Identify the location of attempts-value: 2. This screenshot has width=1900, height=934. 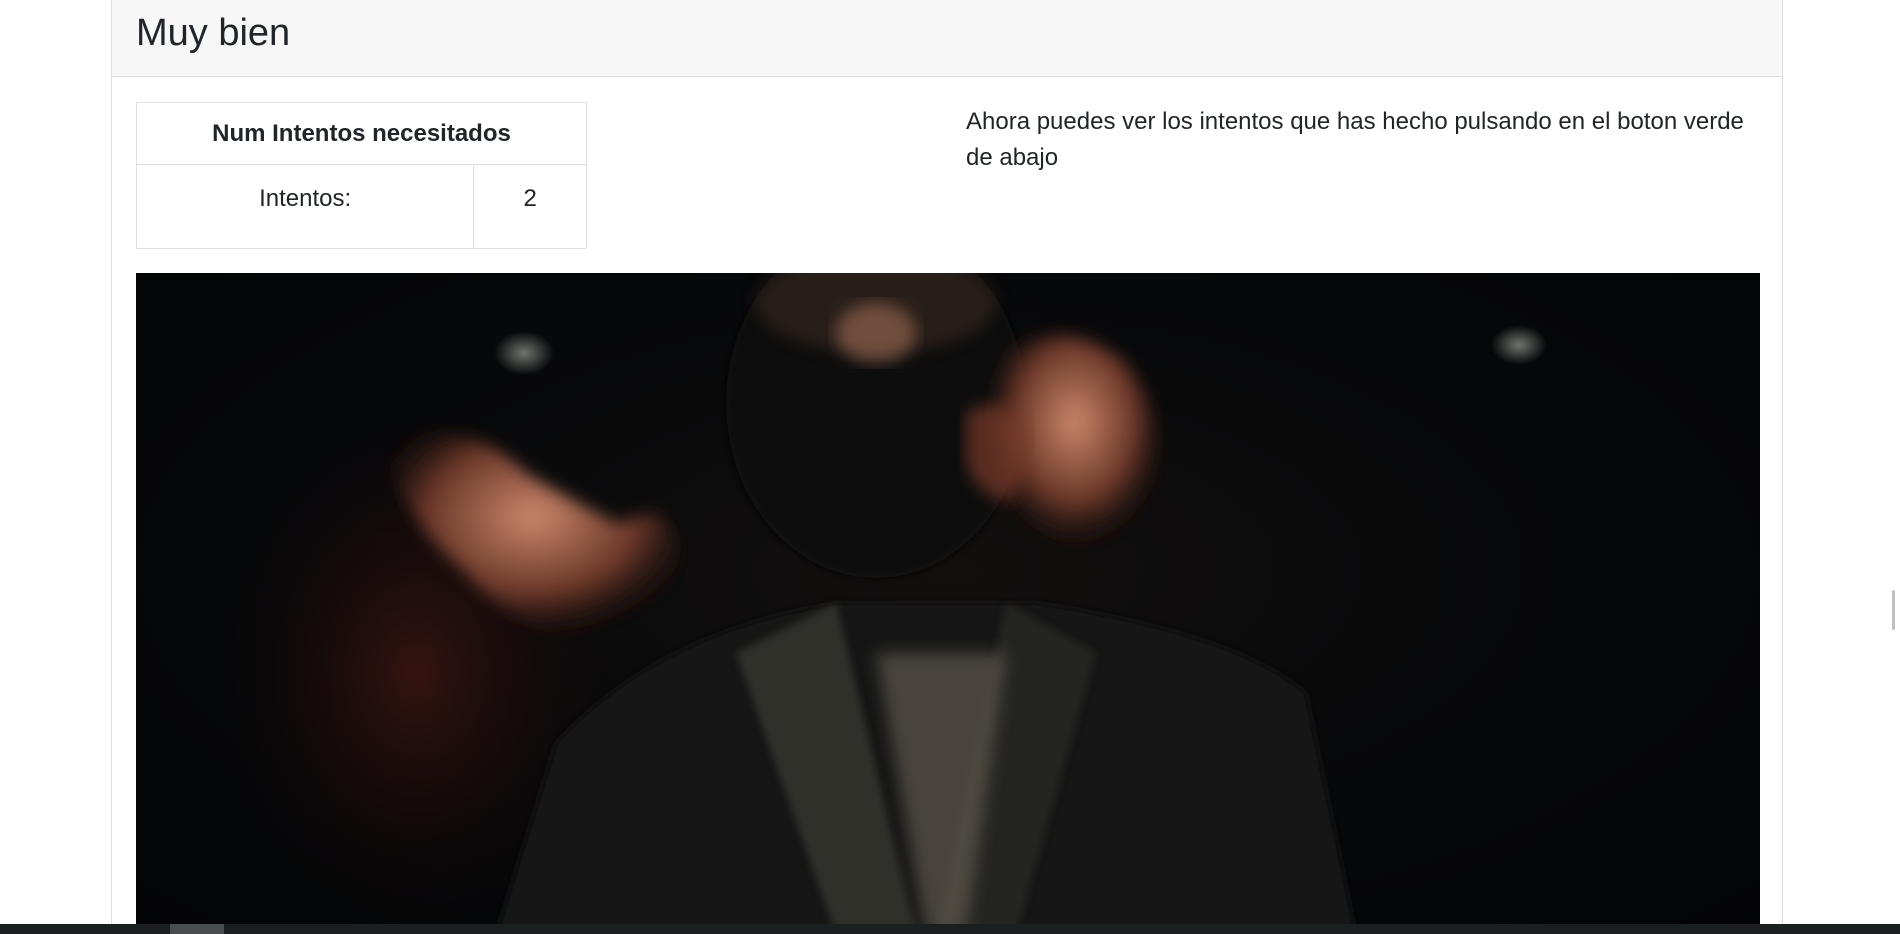
(530, 206).